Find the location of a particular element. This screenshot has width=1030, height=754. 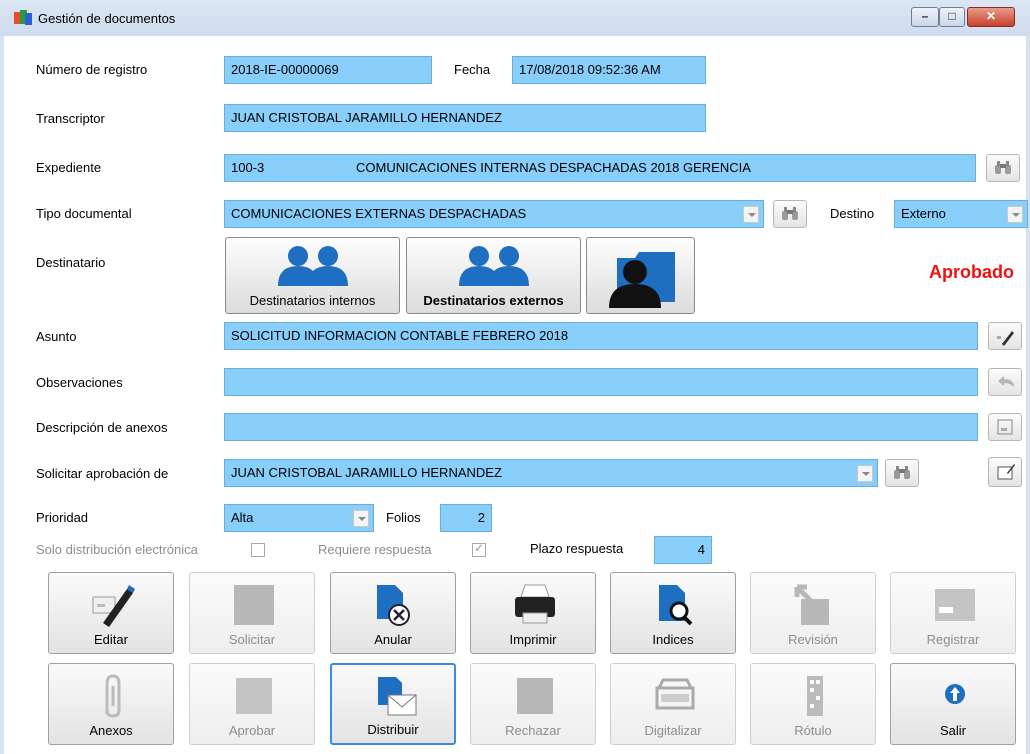

users-icon is located at coordinates (494, 266).